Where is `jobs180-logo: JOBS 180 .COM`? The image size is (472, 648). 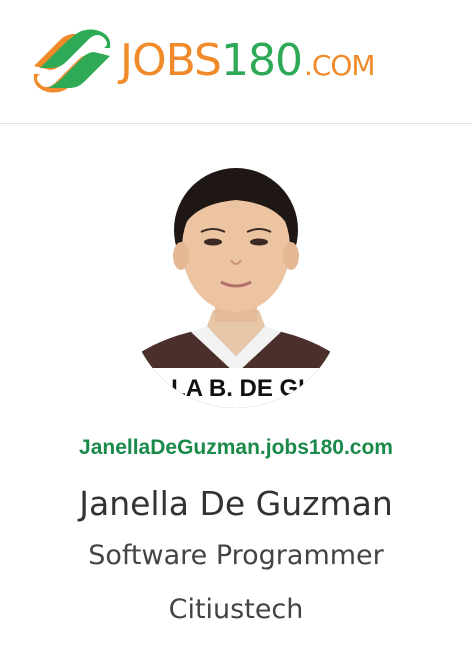
jobs180-logo: JOBS 180 .COM is located at coordinates (201, 61).